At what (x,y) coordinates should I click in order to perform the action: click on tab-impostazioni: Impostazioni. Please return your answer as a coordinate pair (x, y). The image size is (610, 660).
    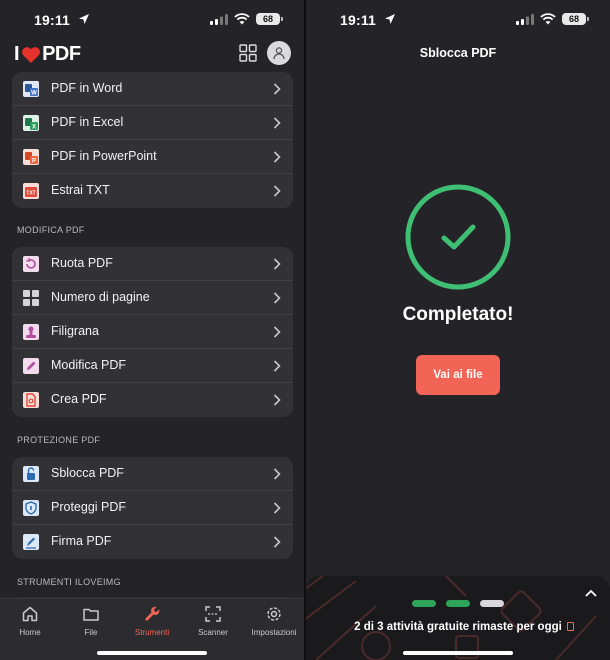
    Looking at the image, I should click on (274, 621).